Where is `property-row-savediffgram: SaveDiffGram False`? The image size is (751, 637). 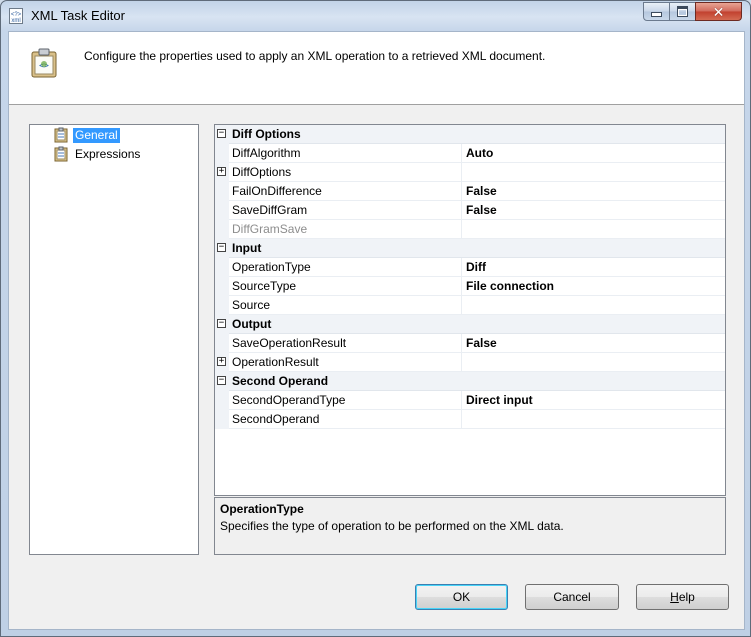
property-row-savediffgram: SaveDiffGram False is located at coordinates (470, 210).